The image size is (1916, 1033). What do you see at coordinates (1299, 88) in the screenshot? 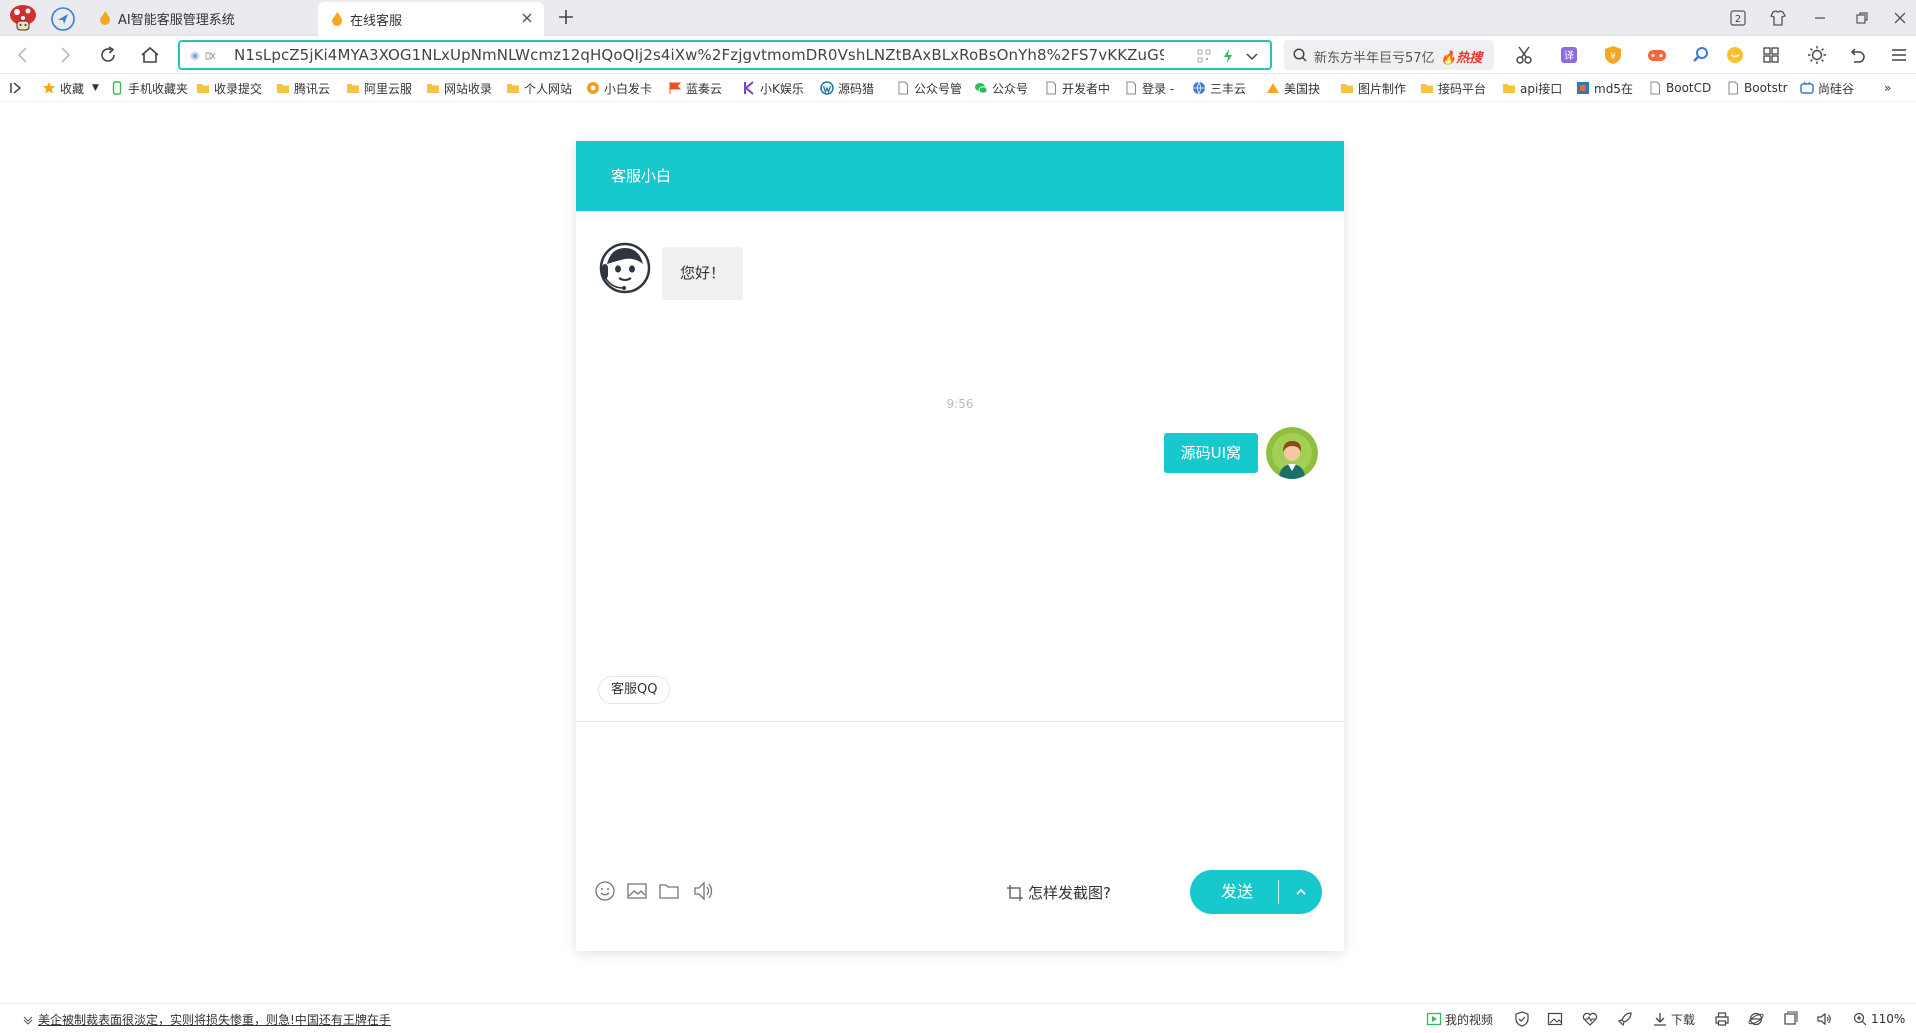
I see `bookmark-item: 美国抉` at bounding box center [1299, 88].